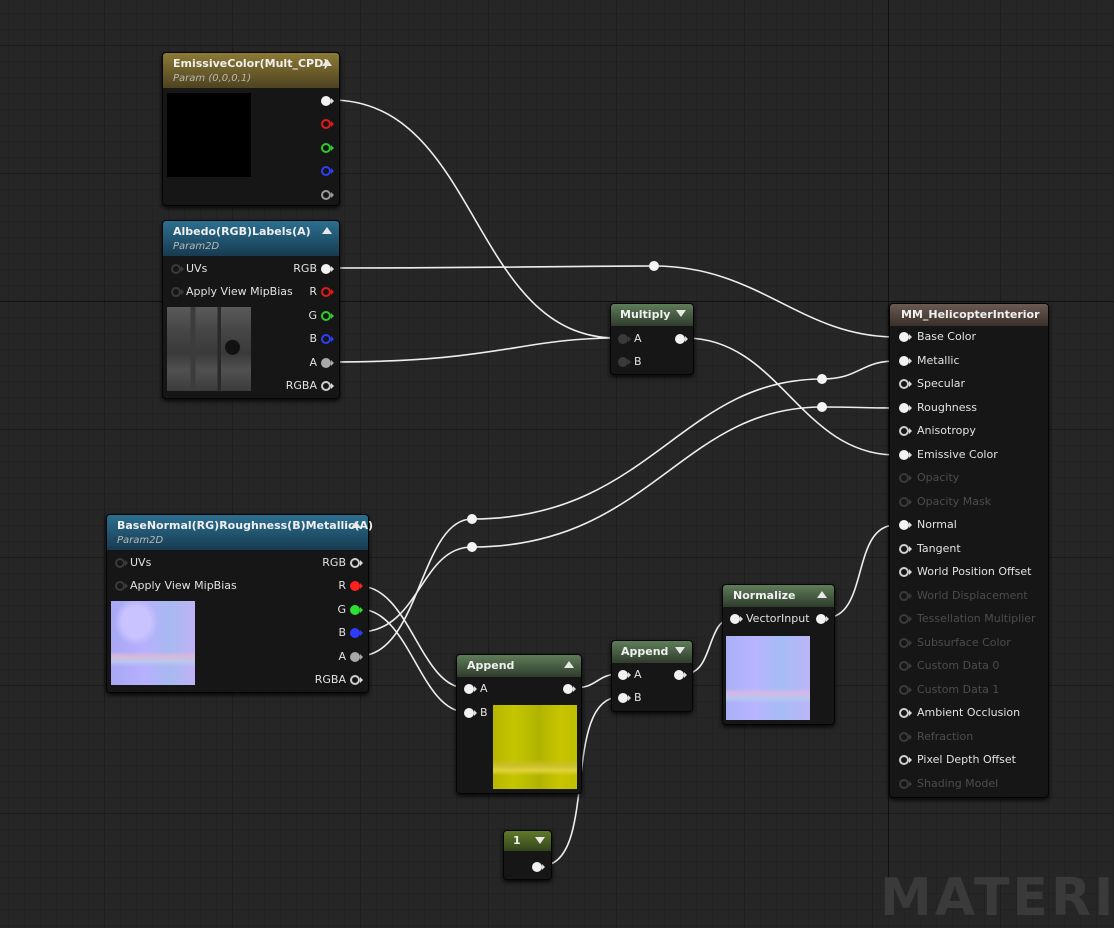 Image resolution: width=1114 pixels, height=928 pixels. Describe the element at coordinates (905, 454) in the screenshot. I see `input-pin-emissive-color` at that location.